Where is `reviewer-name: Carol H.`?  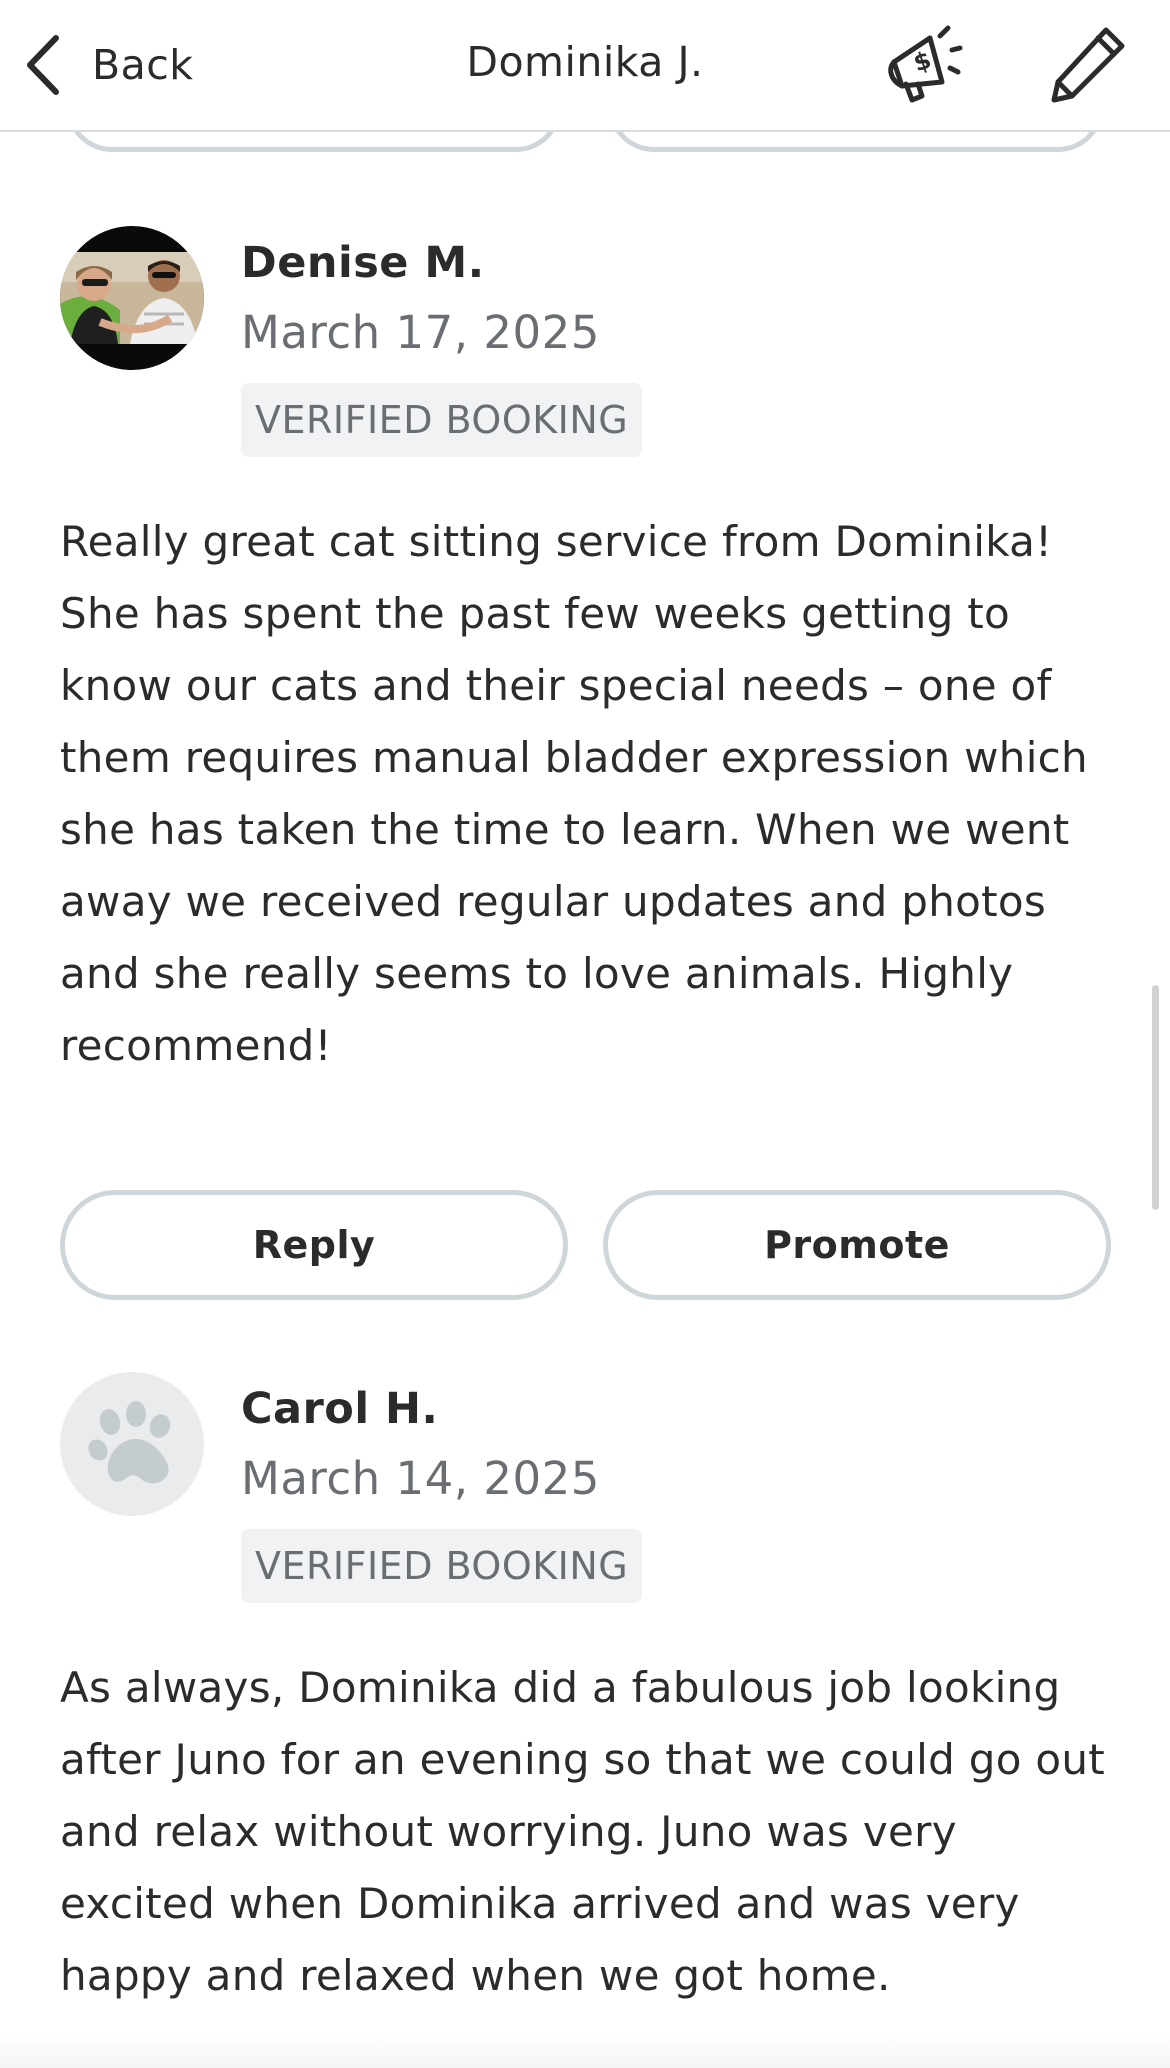
reviewer-name: Carol H. is located at coordinates (340, 1409).